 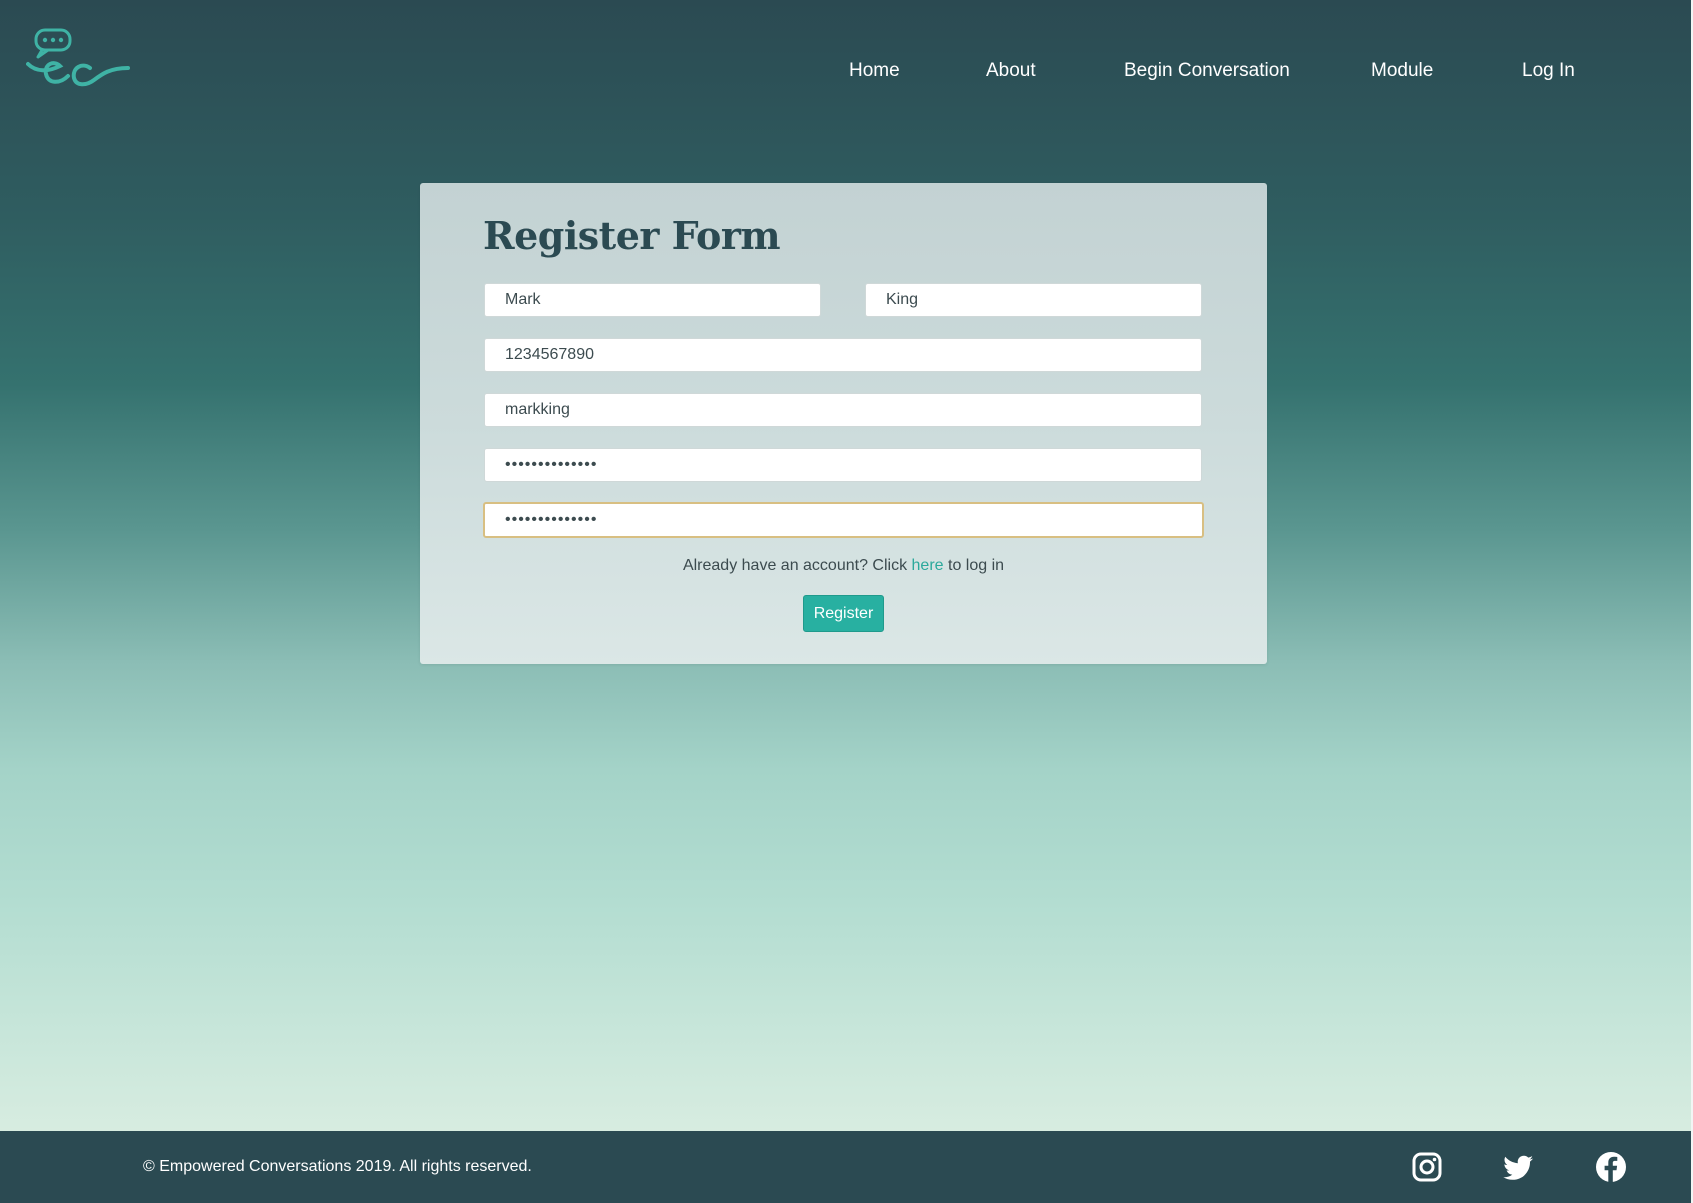 I want to click on login-here-link: here, so click(x=928, y=565).